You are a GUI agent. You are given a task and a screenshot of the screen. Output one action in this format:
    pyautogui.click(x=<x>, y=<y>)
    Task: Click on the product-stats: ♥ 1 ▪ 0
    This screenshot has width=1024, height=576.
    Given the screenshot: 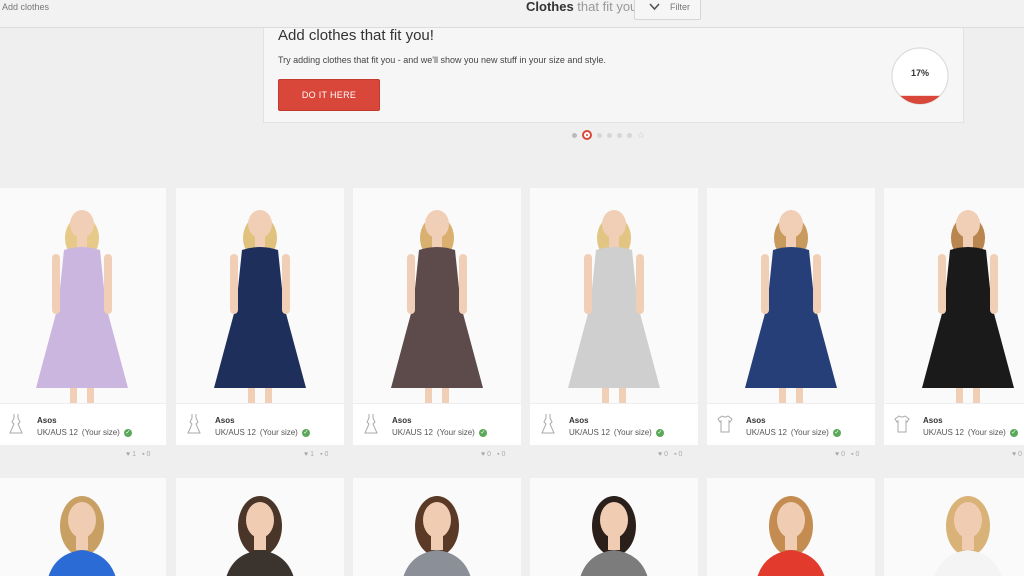 What is the action you would take?
    pyautogui.click(x=138, y=454)
    